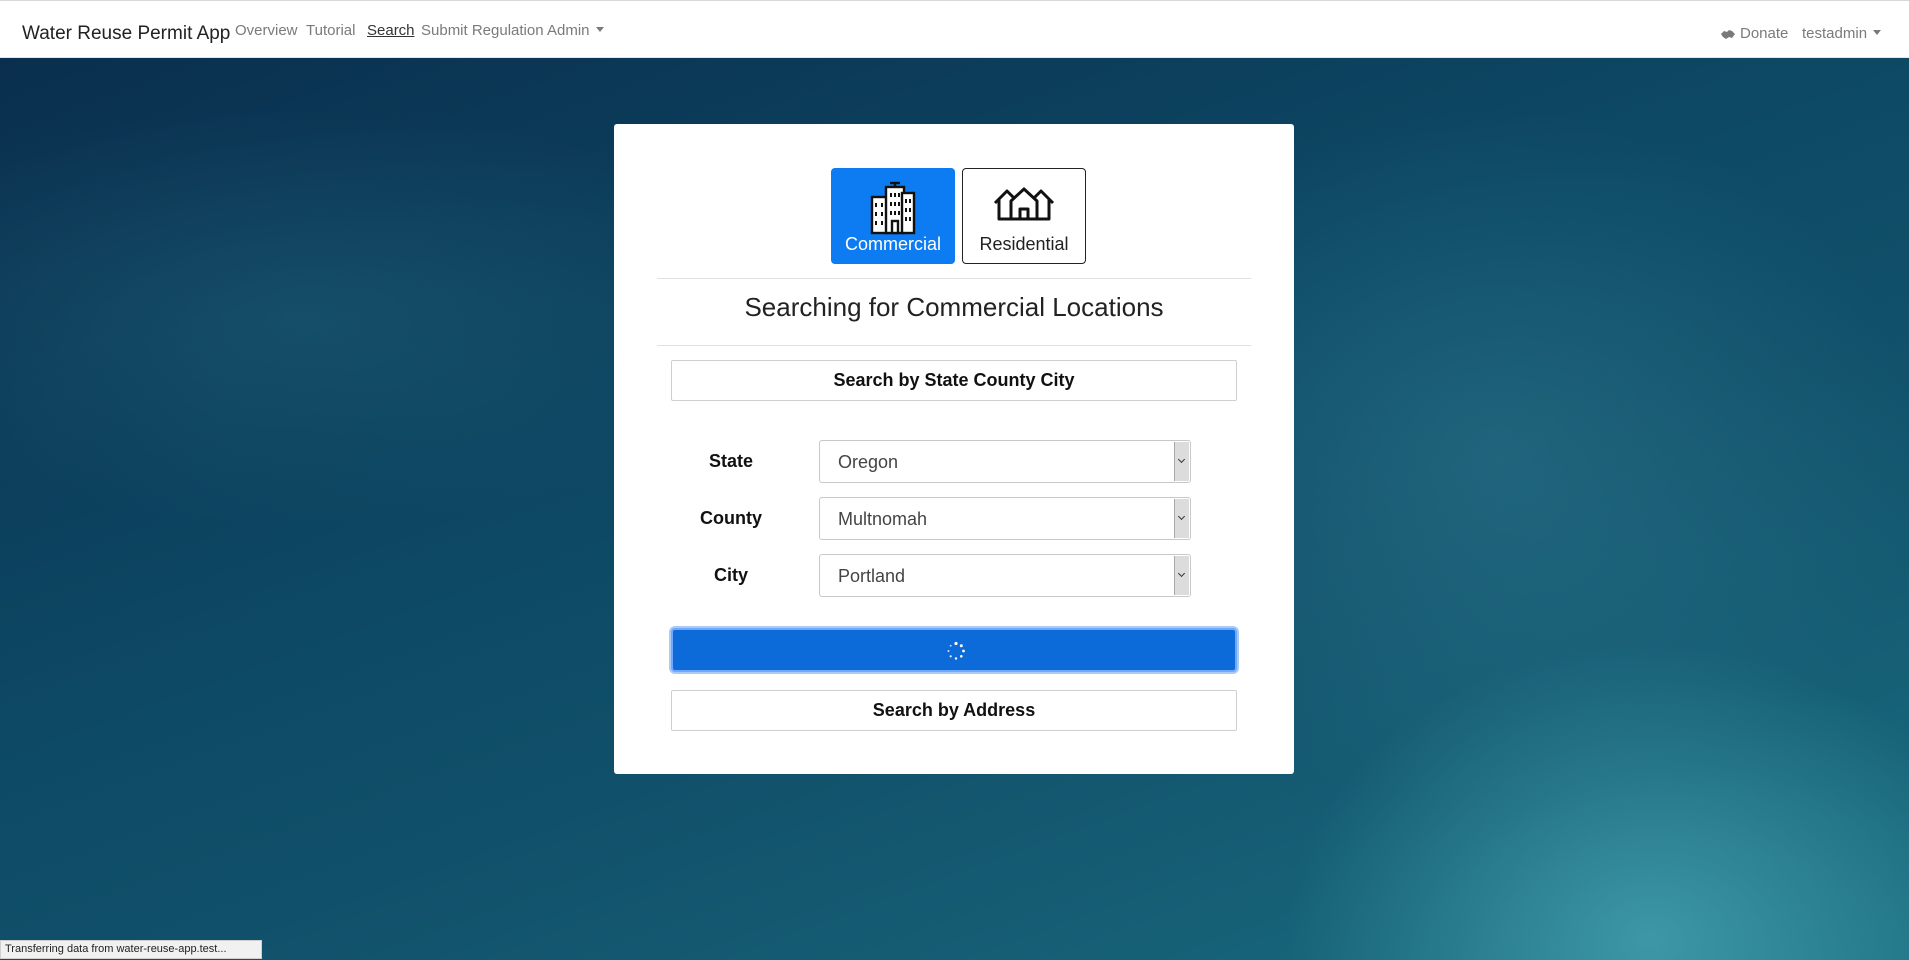 This screenshot has height=960, width=1909. Describe the element at coordinates (868, 462) in the screenshot. I see `state-value: Oregon` at that location.